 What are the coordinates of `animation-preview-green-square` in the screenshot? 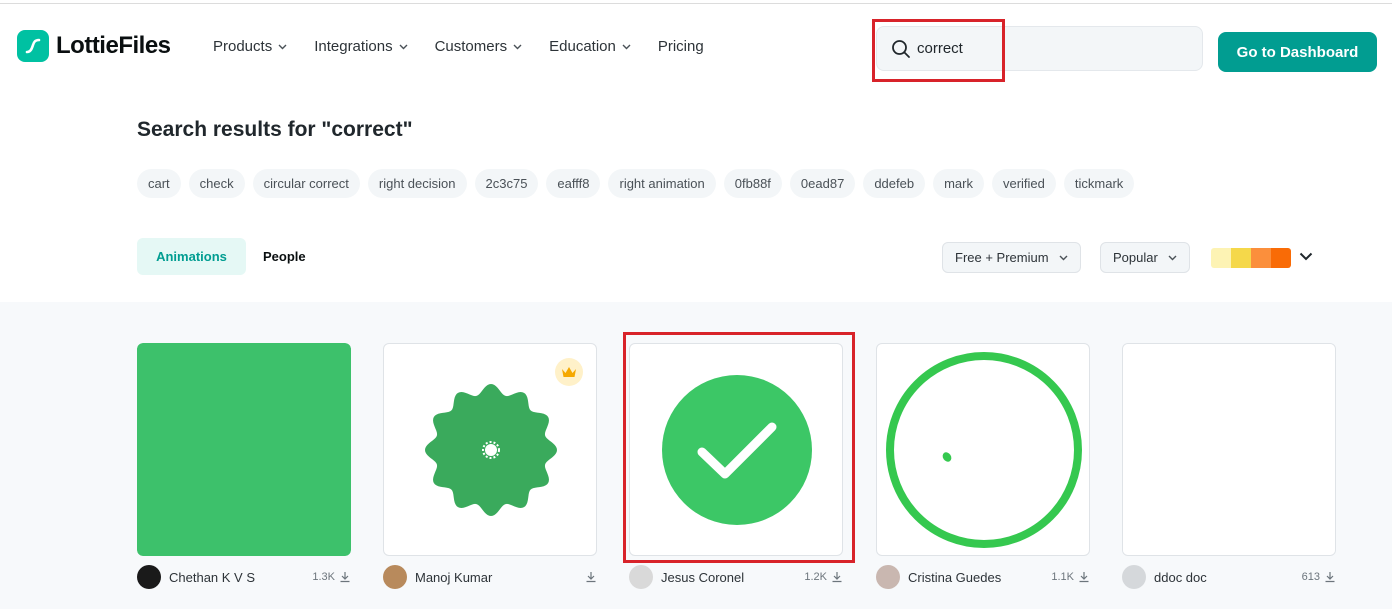 It's located at (244, 449).